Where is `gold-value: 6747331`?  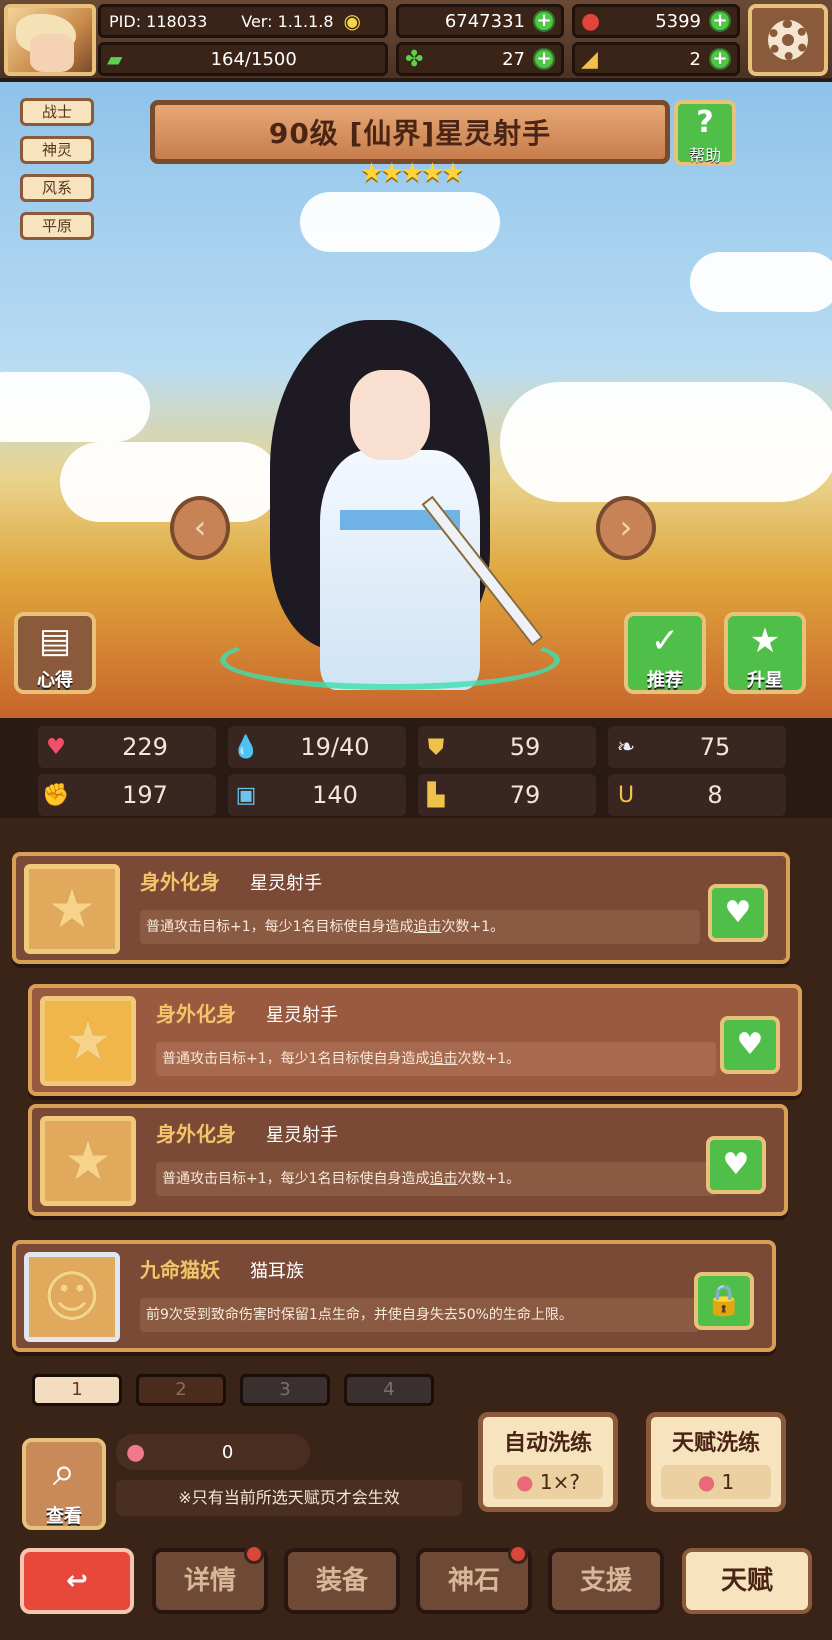
gold-value: 6747331 is located at coordinates (484, 21).